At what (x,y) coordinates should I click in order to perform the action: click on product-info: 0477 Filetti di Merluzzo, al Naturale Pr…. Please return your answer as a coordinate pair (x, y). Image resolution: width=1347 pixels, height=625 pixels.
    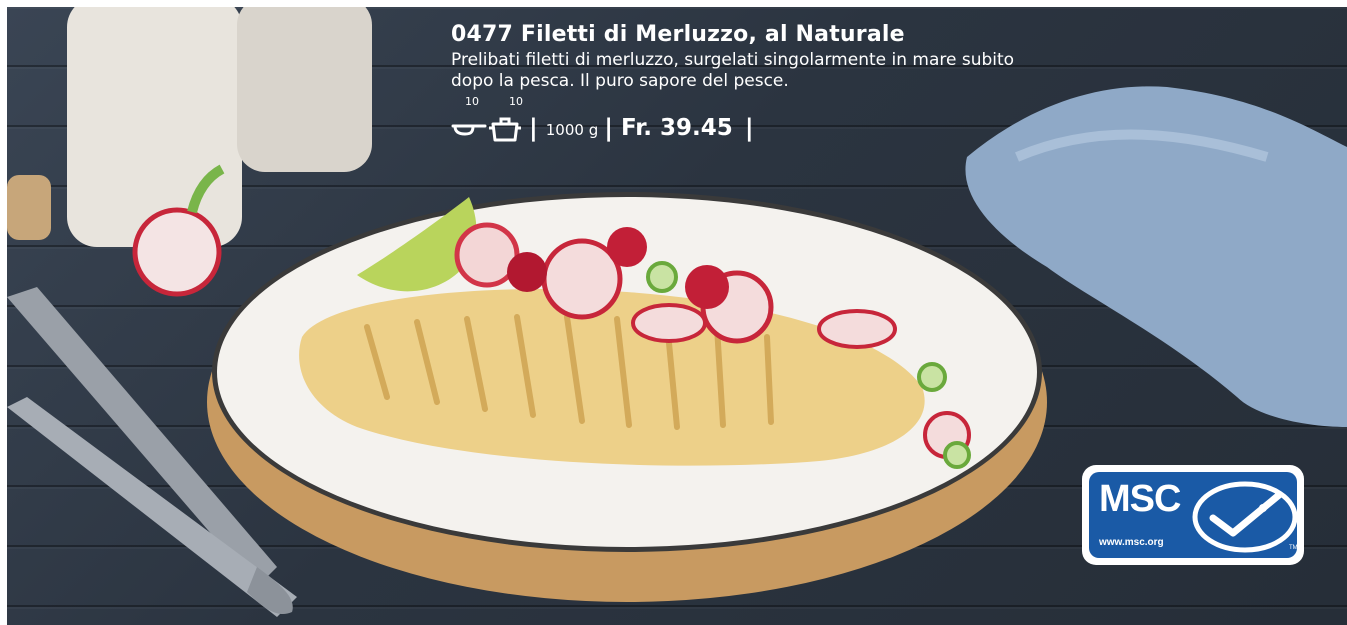
    Looking at the image, I should click on (751, 81).